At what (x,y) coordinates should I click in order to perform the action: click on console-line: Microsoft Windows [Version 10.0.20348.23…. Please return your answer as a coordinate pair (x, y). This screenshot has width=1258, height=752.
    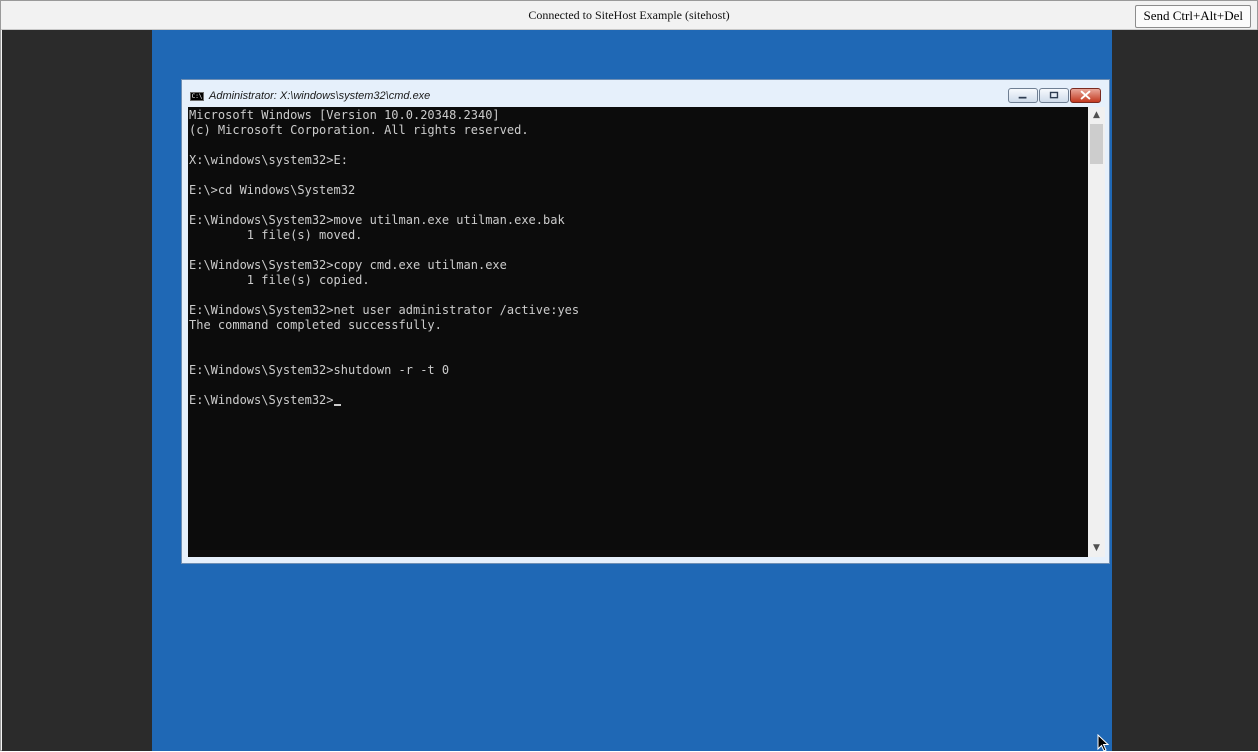
    Looking at the image, I should click on (344, 115).